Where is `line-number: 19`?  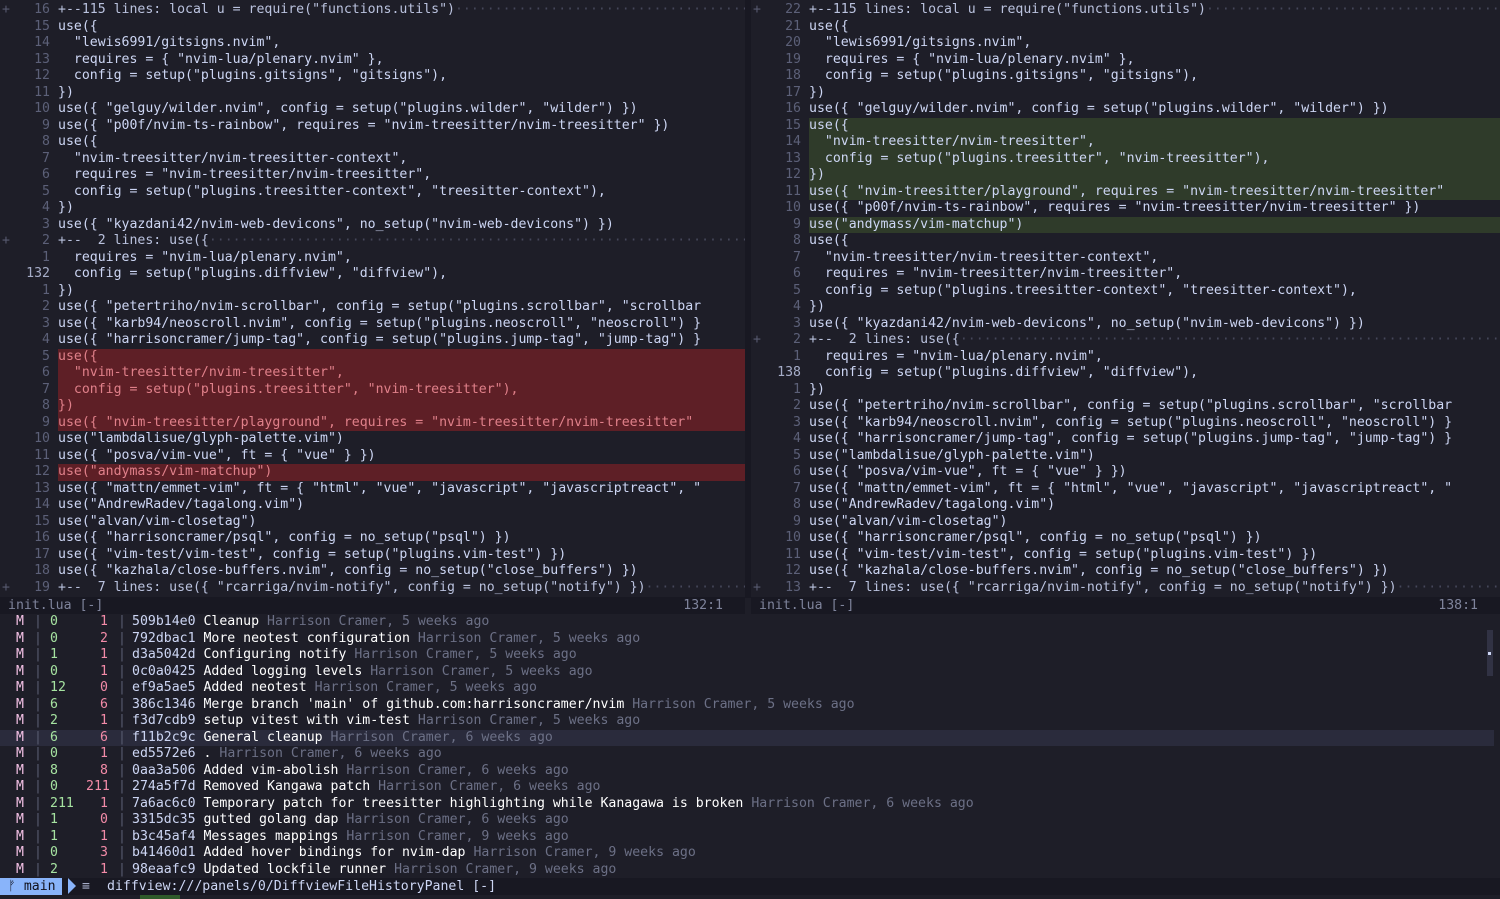
line-number: 19 is located at coordinates (42, 587).